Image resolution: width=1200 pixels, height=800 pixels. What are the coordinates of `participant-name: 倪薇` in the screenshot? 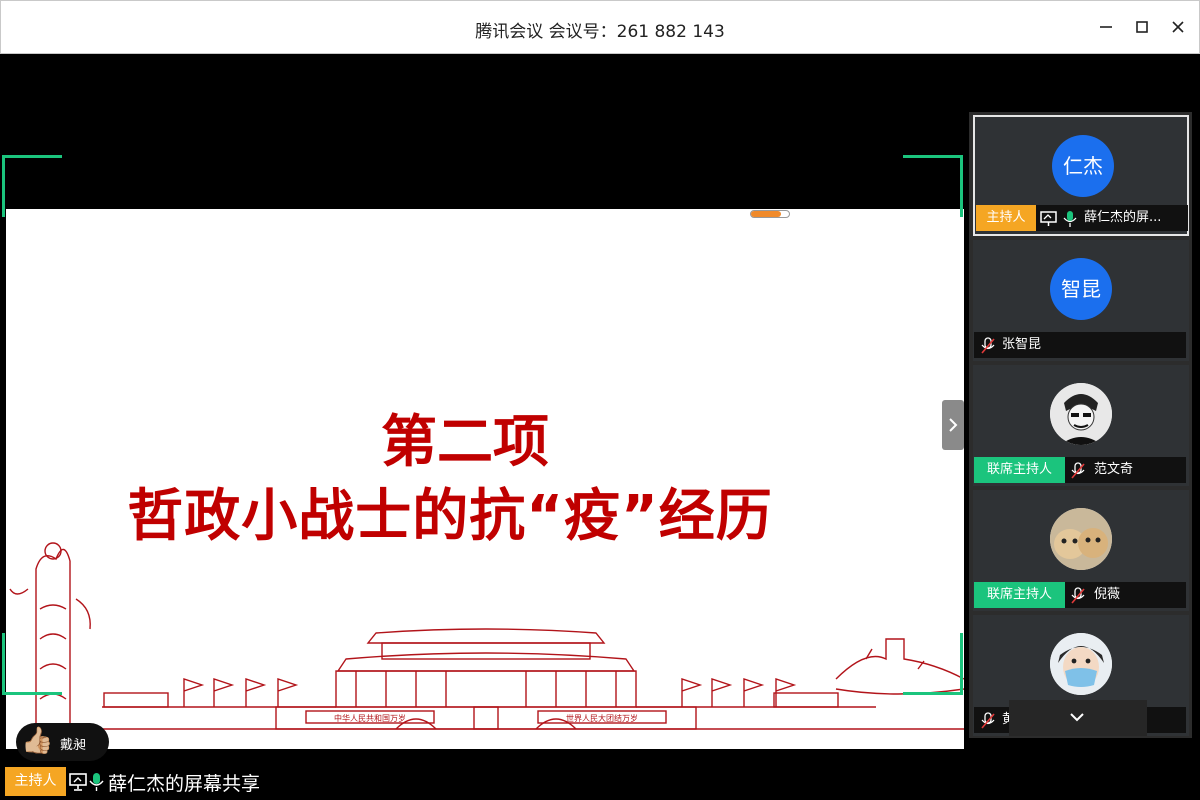 It's located at (1107, 594).